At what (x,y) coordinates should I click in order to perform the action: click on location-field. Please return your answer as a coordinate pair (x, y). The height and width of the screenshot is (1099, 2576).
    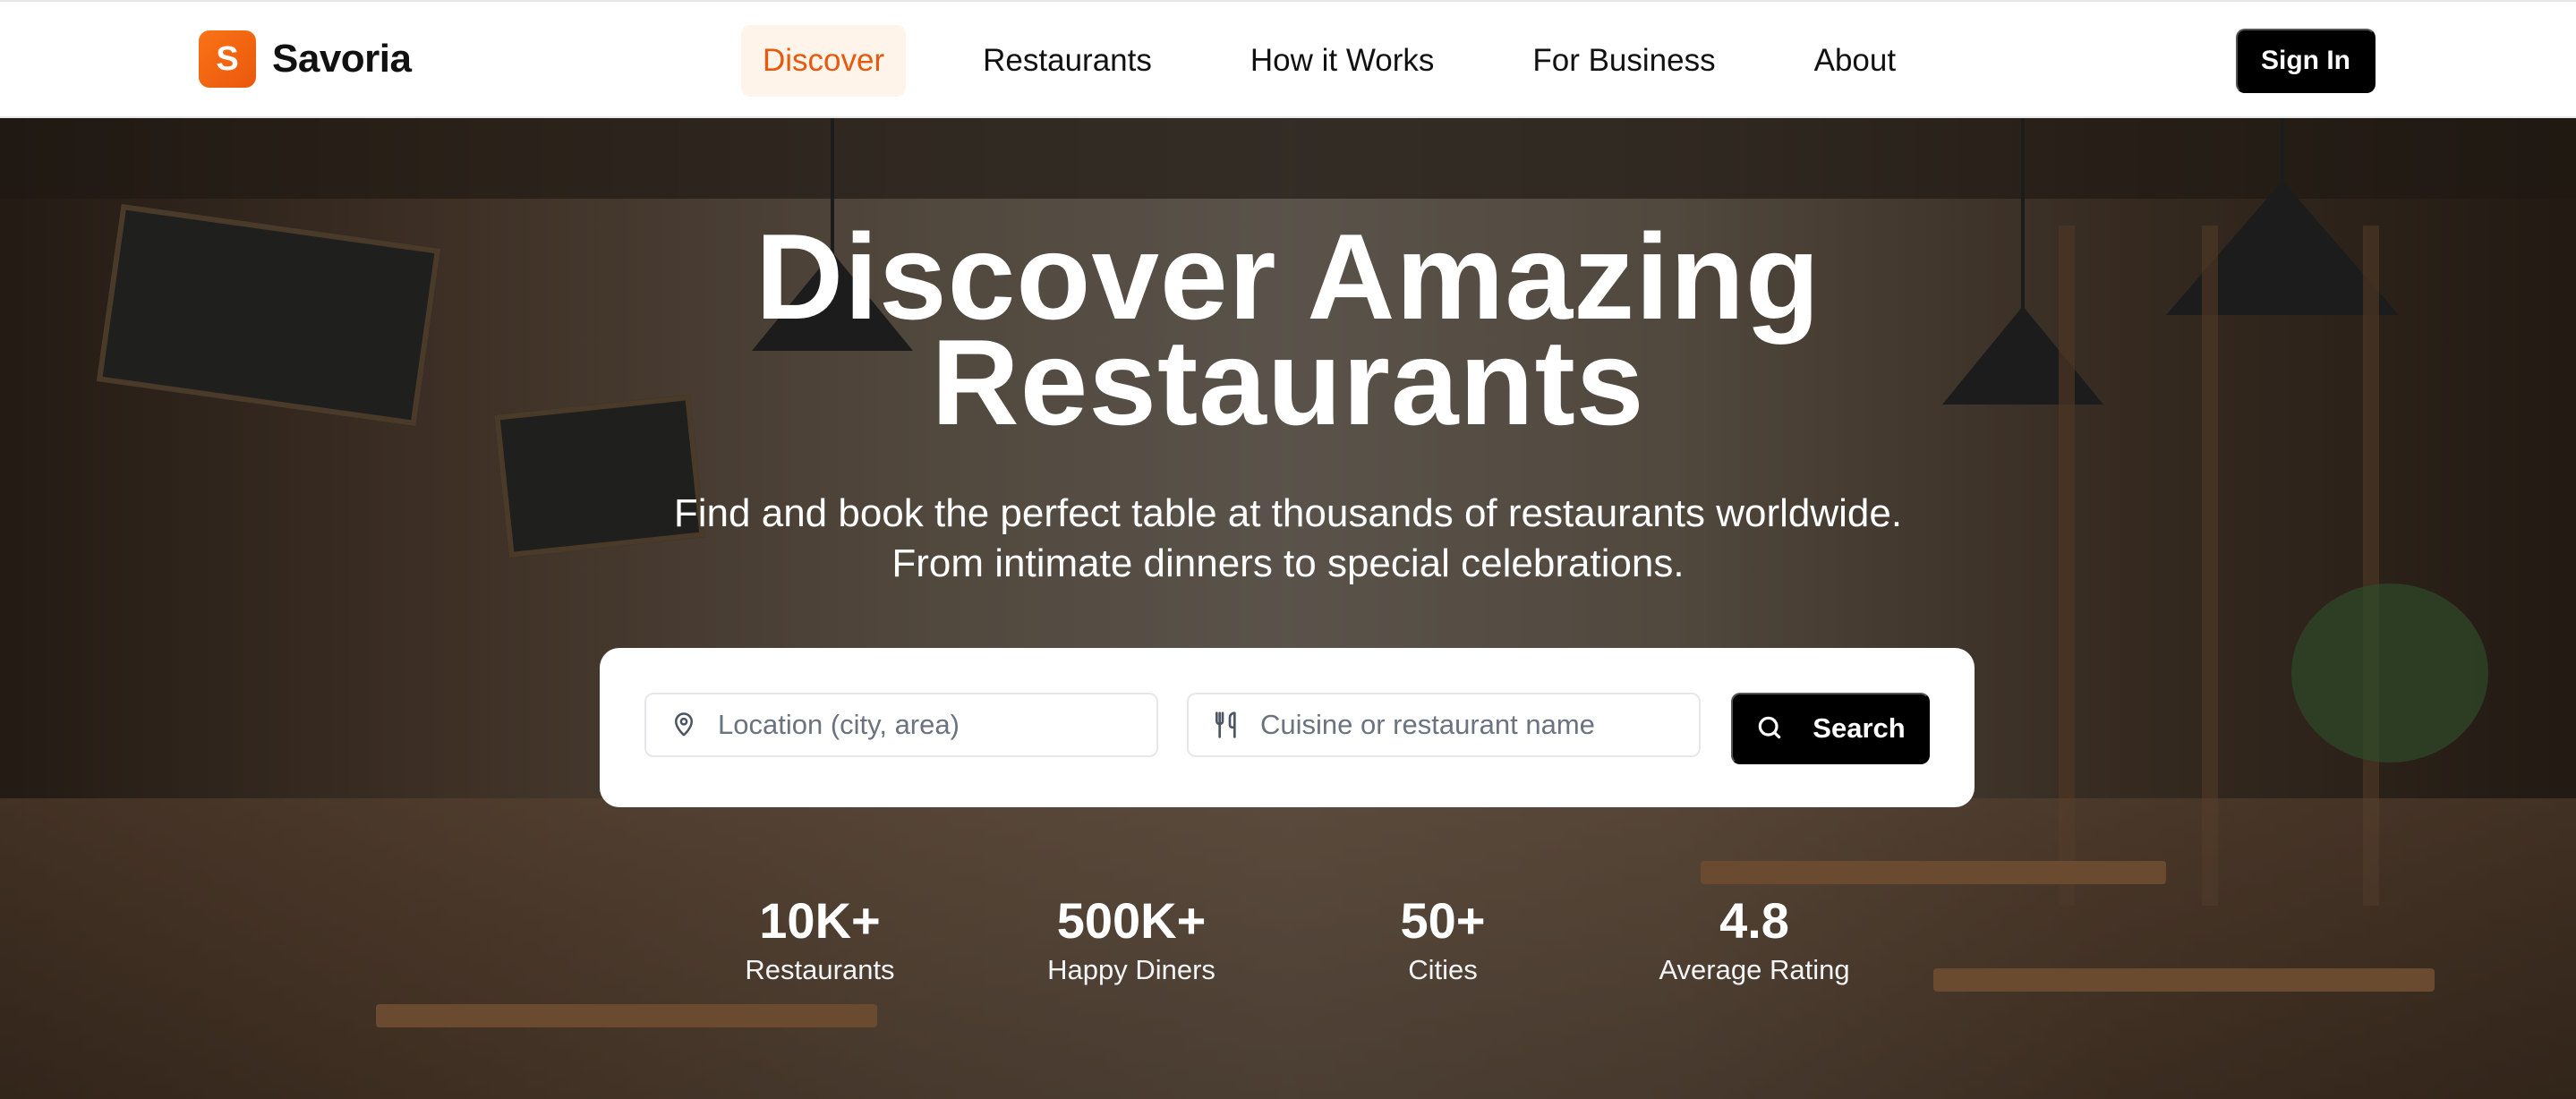
    Looking at the image, I should click on (901, 725).